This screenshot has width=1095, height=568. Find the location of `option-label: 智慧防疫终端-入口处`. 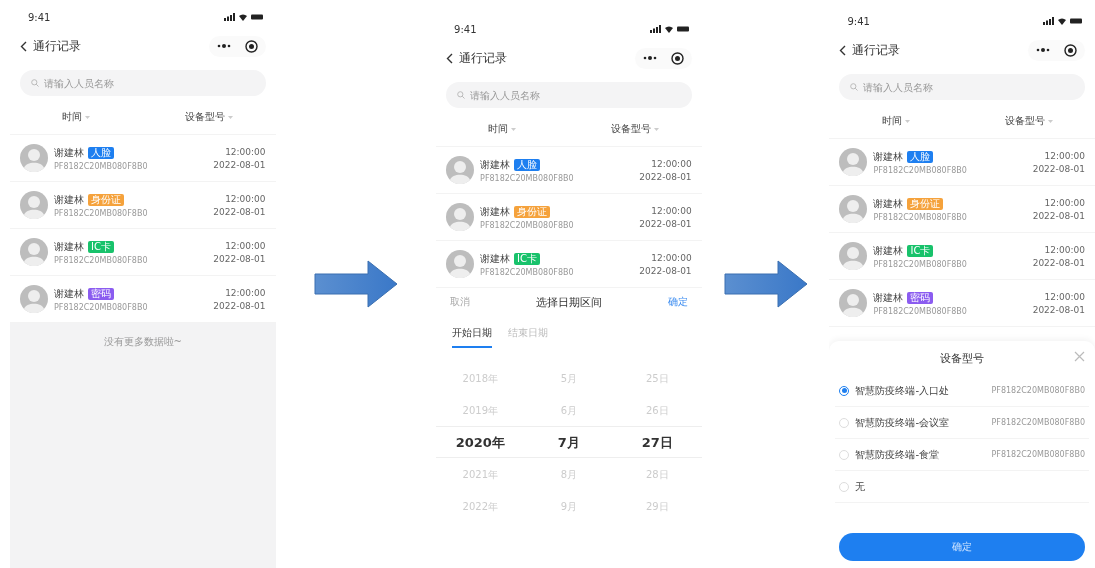

option-label: 智慧防疫终端-入口处 is located at coordinates (903, 390).